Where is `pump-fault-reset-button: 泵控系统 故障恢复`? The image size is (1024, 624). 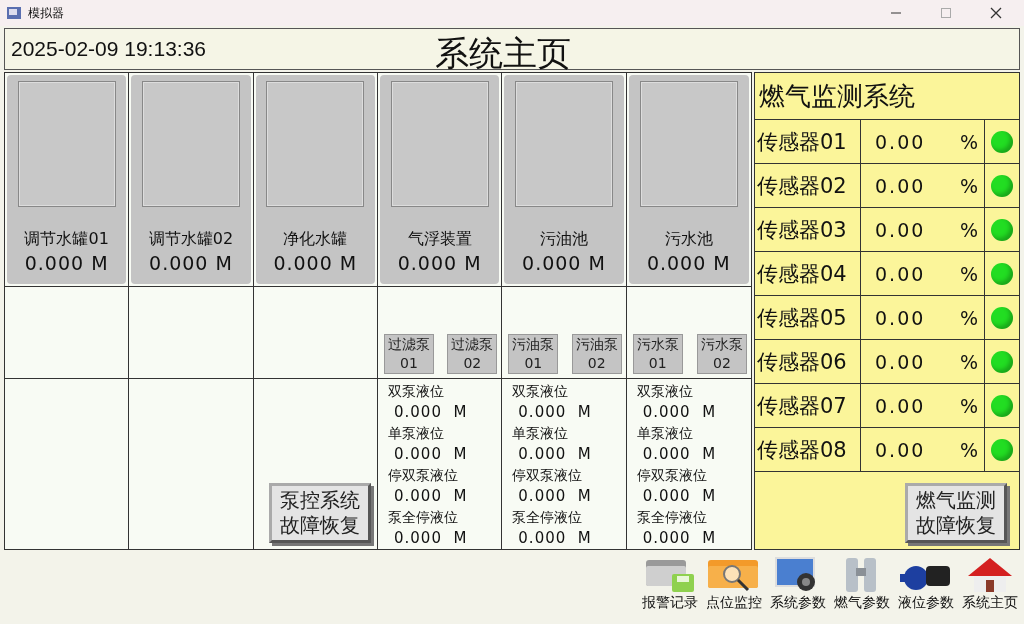 pump-fault-reset-button: 泵控系统 故障恢复 is located at coordinates (320, 513).